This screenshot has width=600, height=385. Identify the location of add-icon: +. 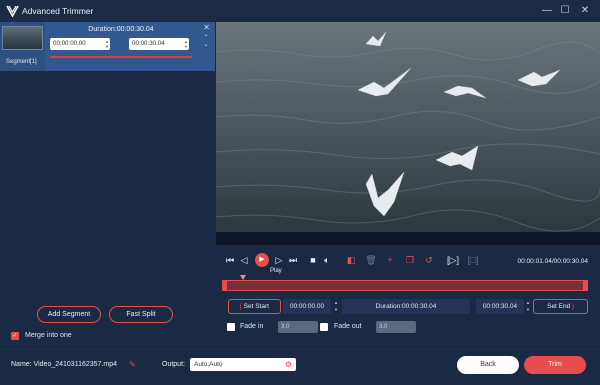
(390, 260).